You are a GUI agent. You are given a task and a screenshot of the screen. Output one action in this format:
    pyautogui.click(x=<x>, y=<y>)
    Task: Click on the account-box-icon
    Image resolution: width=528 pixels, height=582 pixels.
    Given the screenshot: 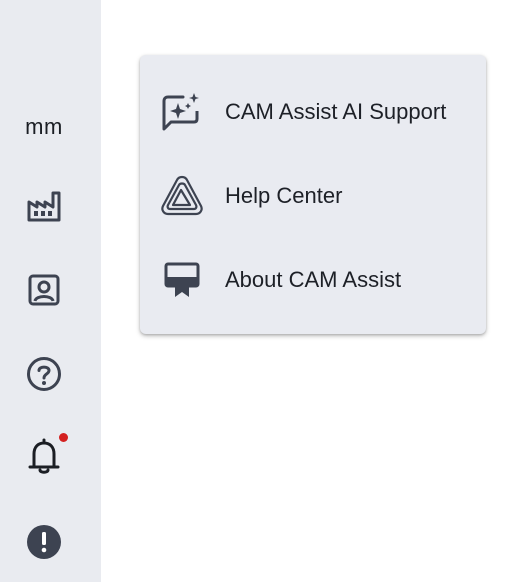 What is the action you would take?
    pyautogui.click(x=44, y=290)
    